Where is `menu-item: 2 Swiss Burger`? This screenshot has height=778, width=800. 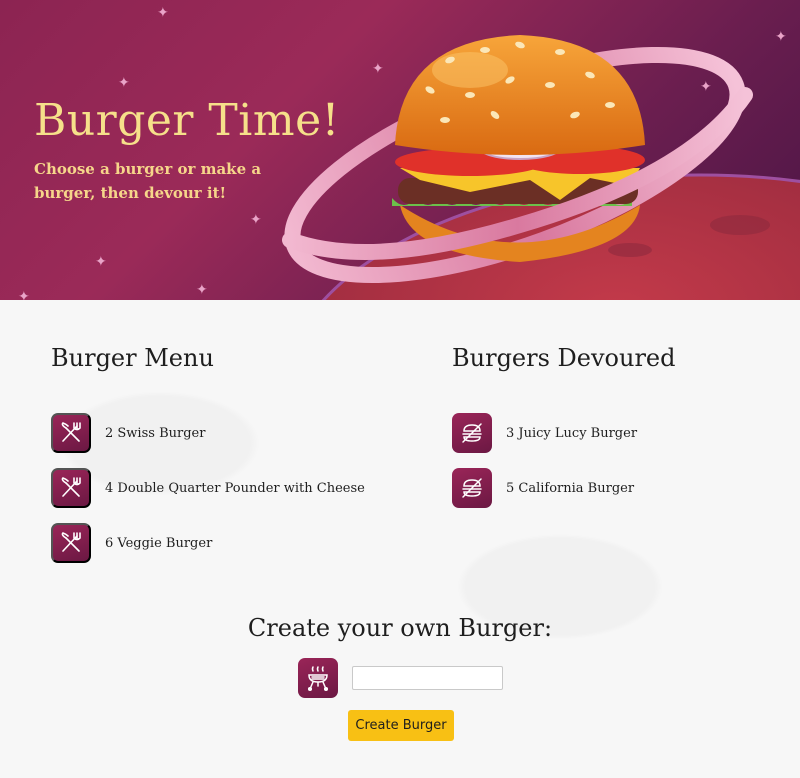 menu-item: 2 Swiss Burger is located at coordinates (128, 433).